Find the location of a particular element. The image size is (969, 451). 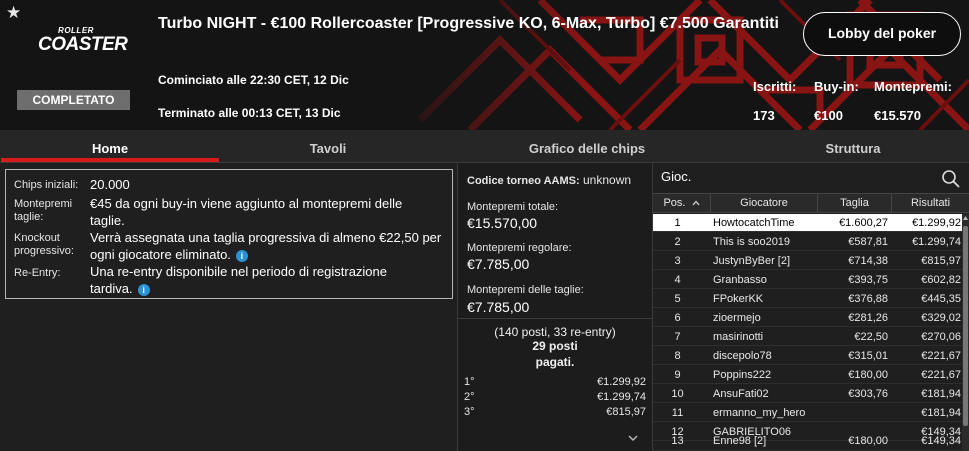

payout-amount: €1.299,74 is located at coordinates (621, 397).